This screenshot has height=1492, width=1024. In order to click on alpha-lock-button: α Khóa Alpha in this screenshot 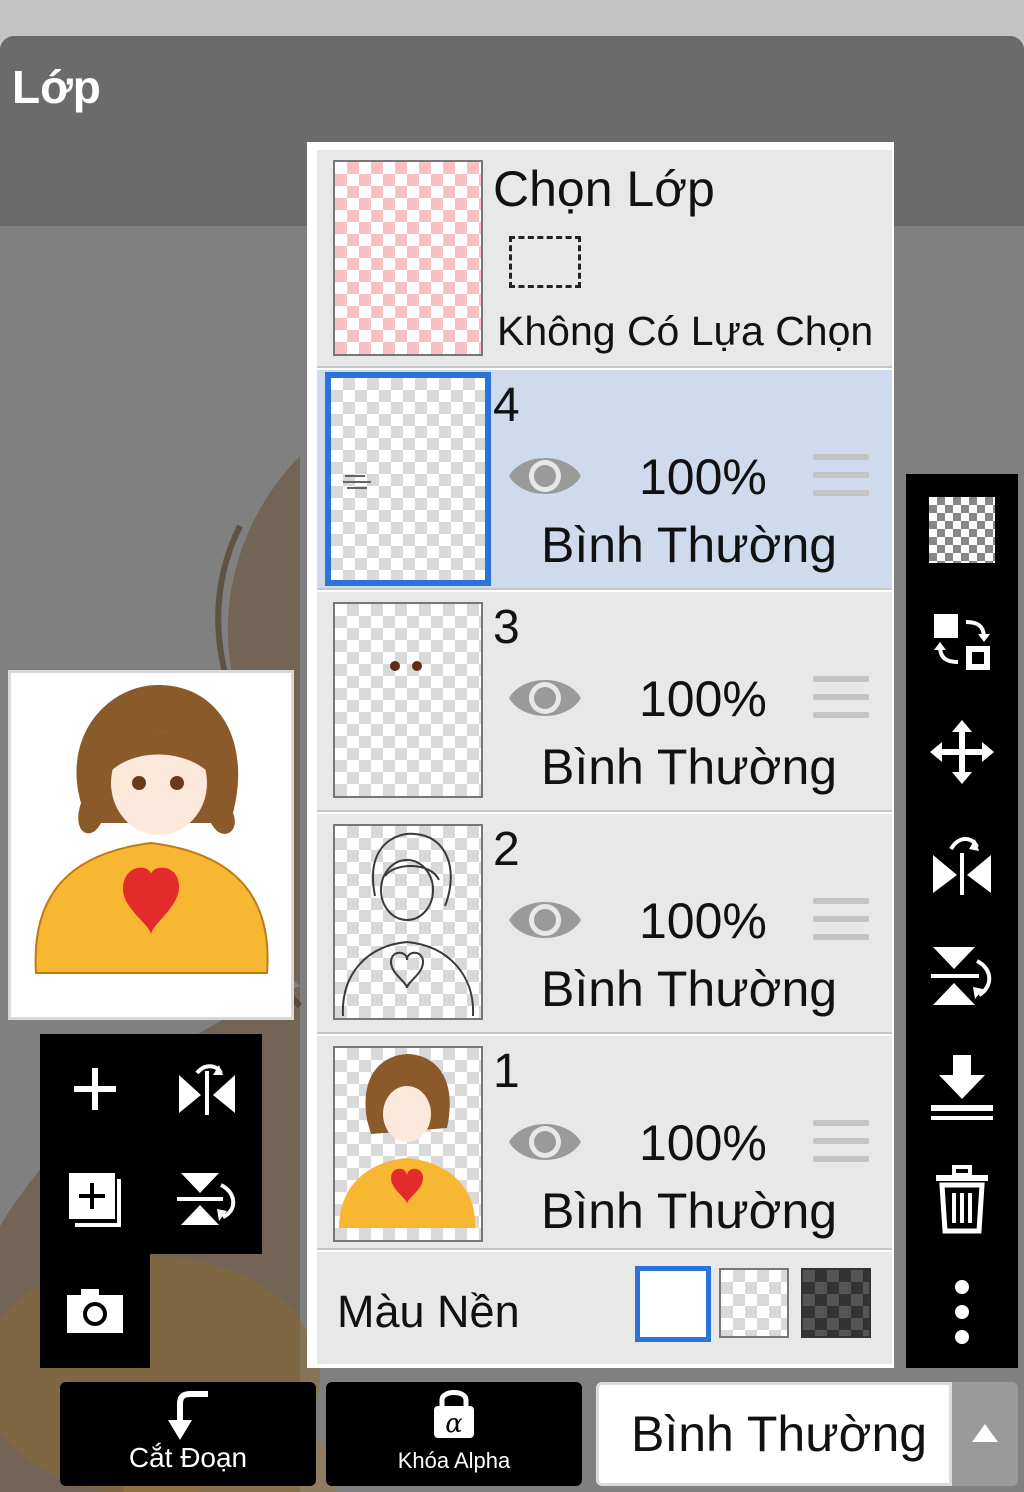, I will do `click(454, 1434)`.